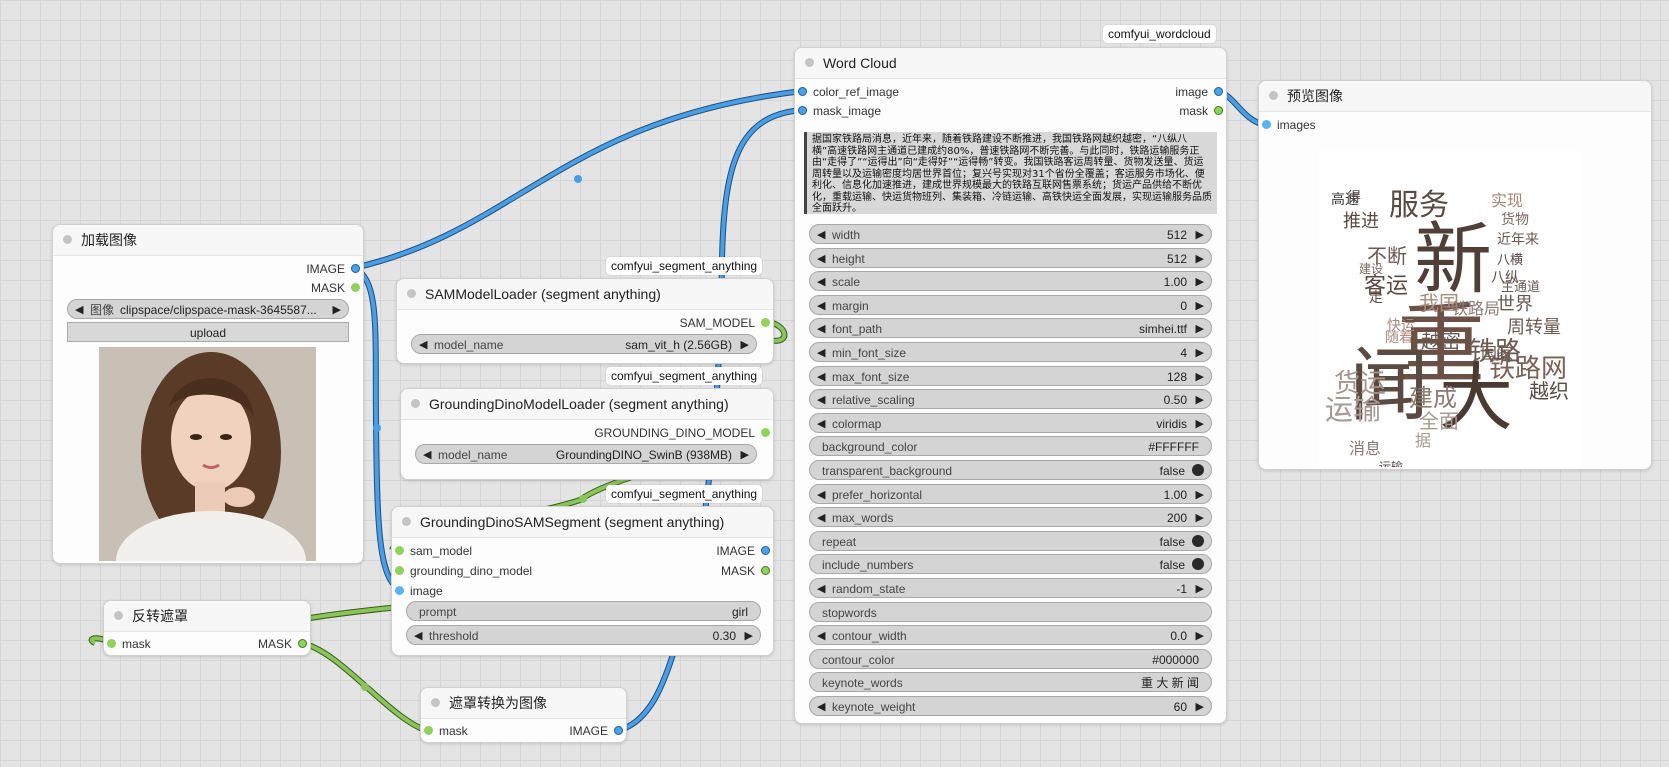 This screenshot has width=1669, height=767. I want to click on output-mask: mask, so click(1202, 111).